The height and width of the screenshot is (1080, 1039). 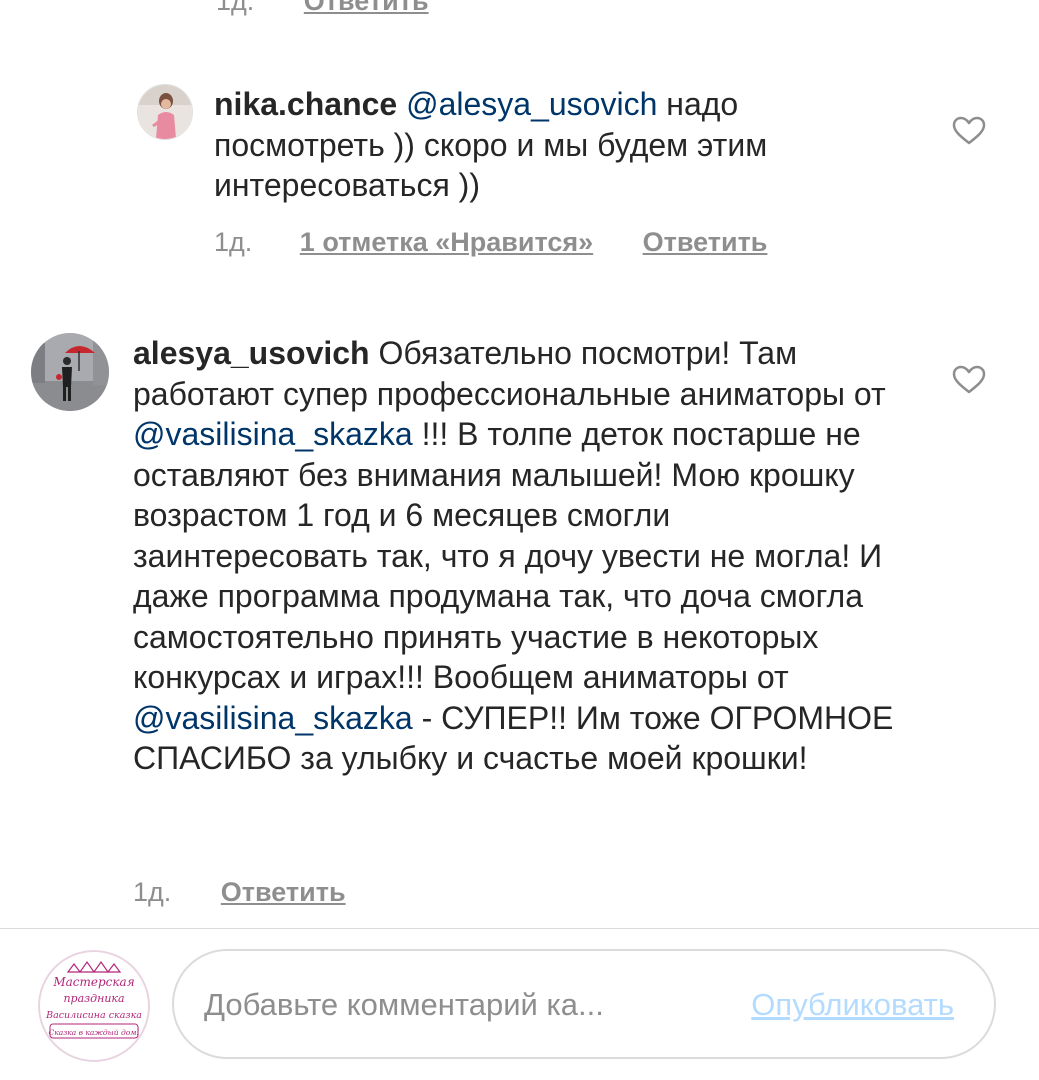 I want to click on mention-link: @alesya_usovich, so click(x=531, y=104).